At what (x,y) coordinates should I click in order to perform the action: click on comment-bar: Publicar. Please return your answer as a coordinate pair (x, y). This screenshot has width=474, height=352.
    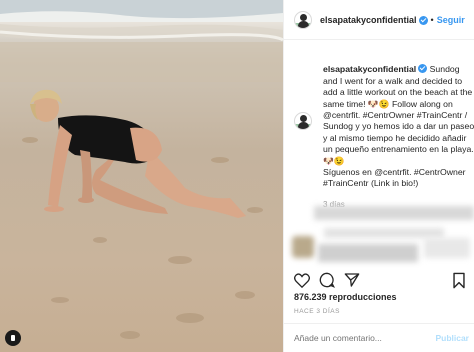
    Looking at the image, I should click on (379, 337).